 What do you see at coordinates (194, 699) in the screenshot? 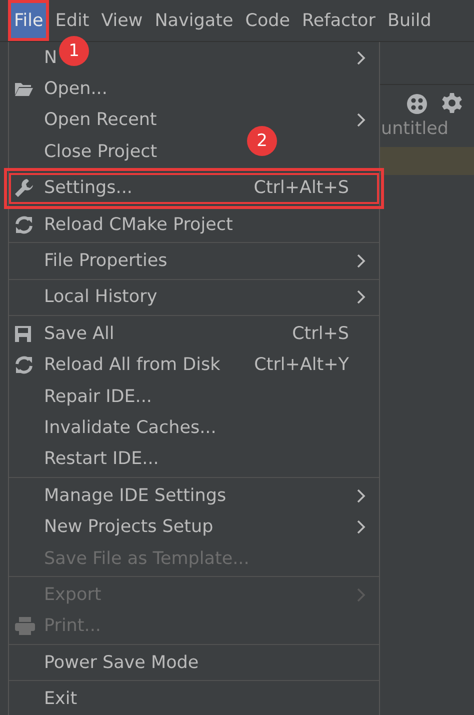
I see `menu-item: Exit` at bounding box center [194, 699].